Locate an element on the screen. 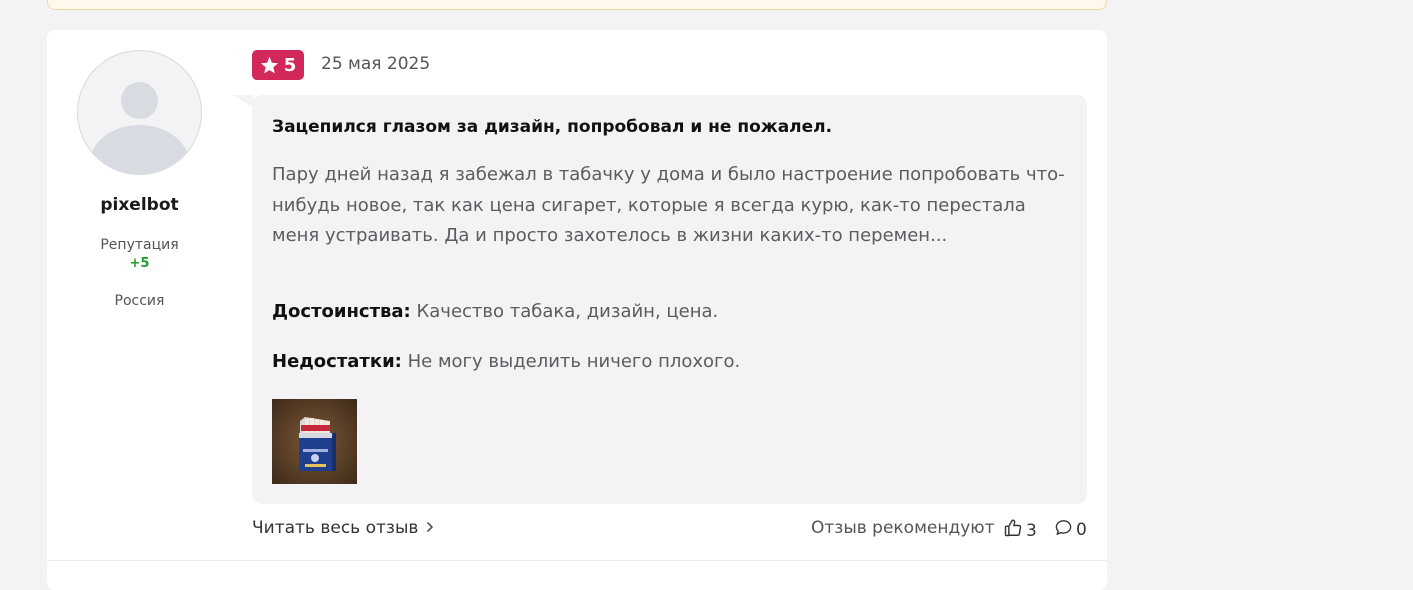  read-full-label: Читать весь отзыв is located at coordinates (335, 528).